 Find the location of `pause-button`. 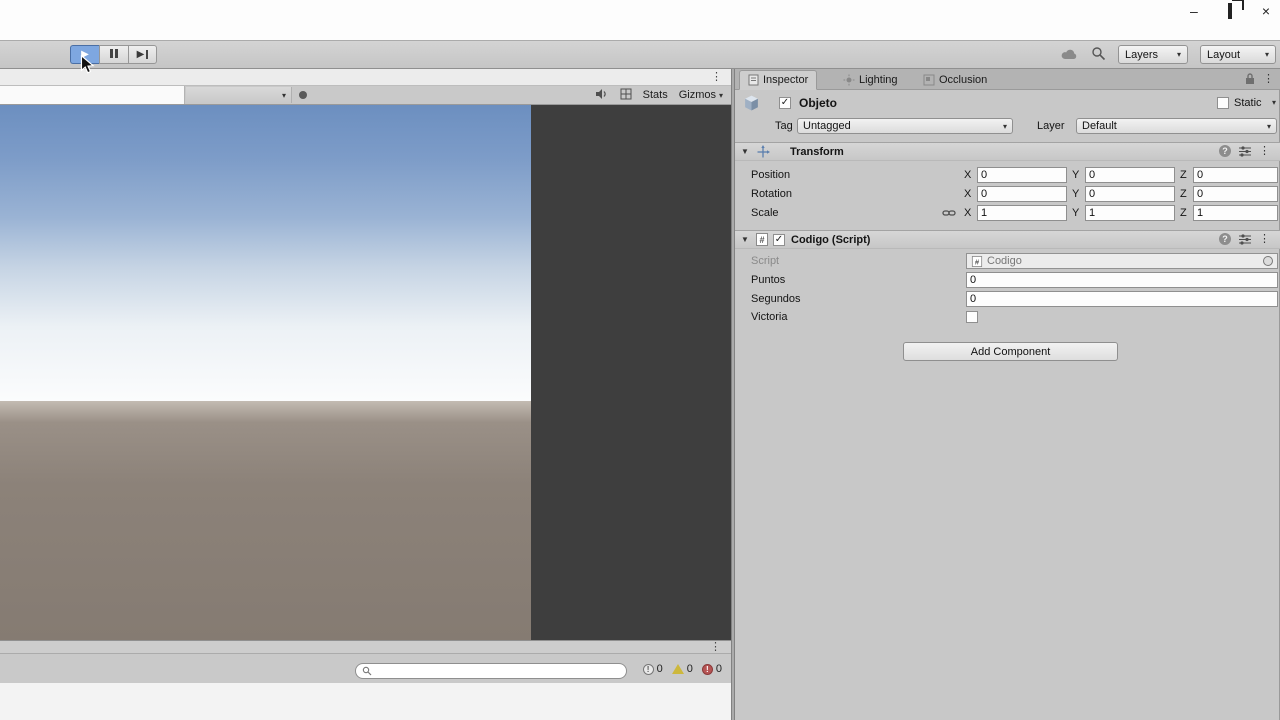

pause-button is located at coordinates (113, 54).